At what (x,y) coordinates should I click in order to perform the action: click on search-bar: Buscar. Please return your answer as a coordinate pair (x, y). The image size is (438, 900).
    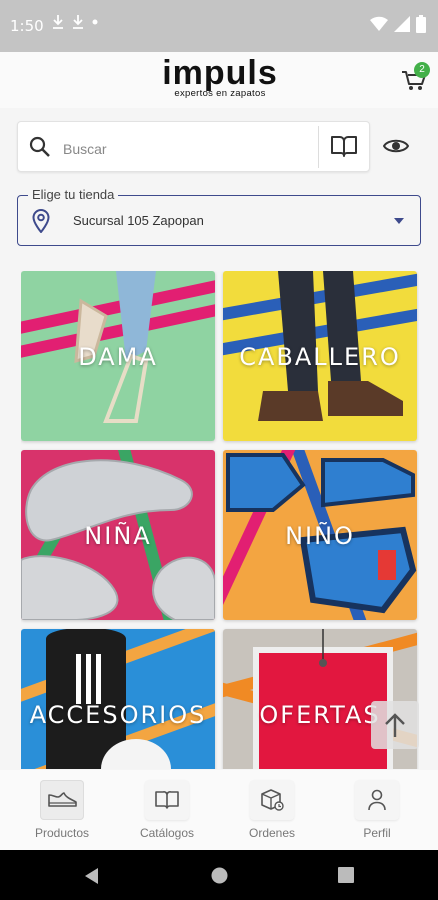
    Looking at the image, I should click on (193, 146).